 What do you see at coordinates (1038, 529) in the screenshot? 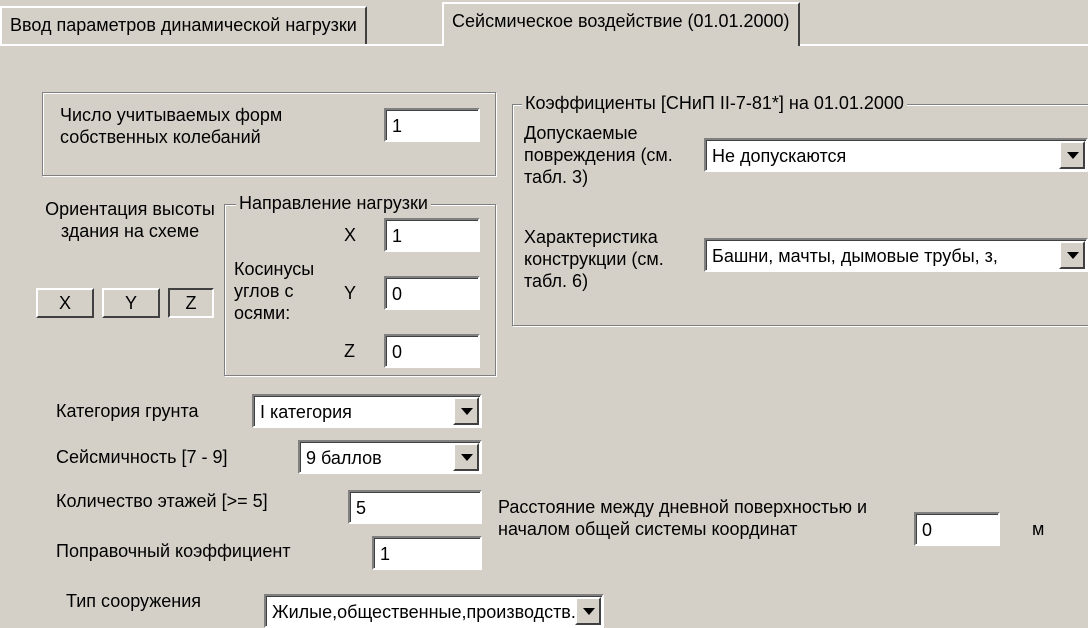
I see `distance-unit: м` at bounding box center [1038, 529].